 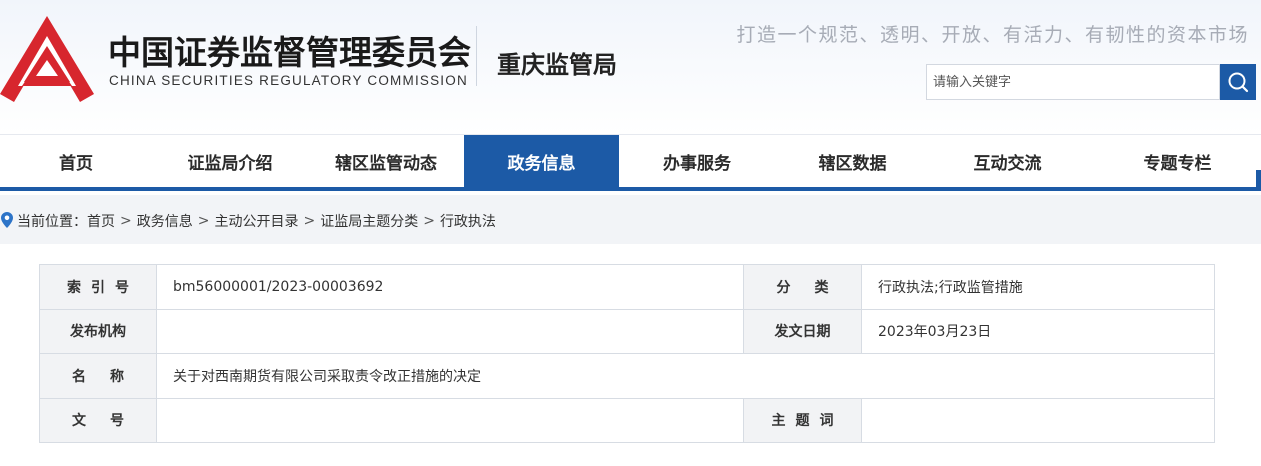 What do you see at coordinates (98, 287) in the screenshot?
I see `index-label: 索引号` at bounding box center [98, 287].